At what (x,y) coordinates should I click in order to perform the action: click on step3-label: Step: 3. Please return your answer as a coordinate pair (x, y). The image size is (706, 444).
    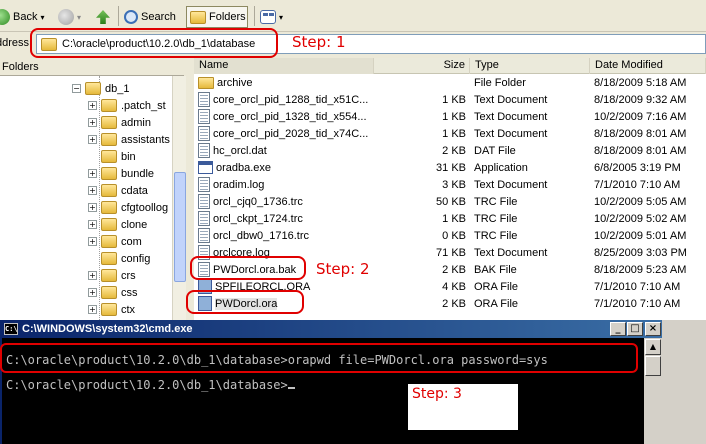
    Looking at the image, I should click on (437, 394).